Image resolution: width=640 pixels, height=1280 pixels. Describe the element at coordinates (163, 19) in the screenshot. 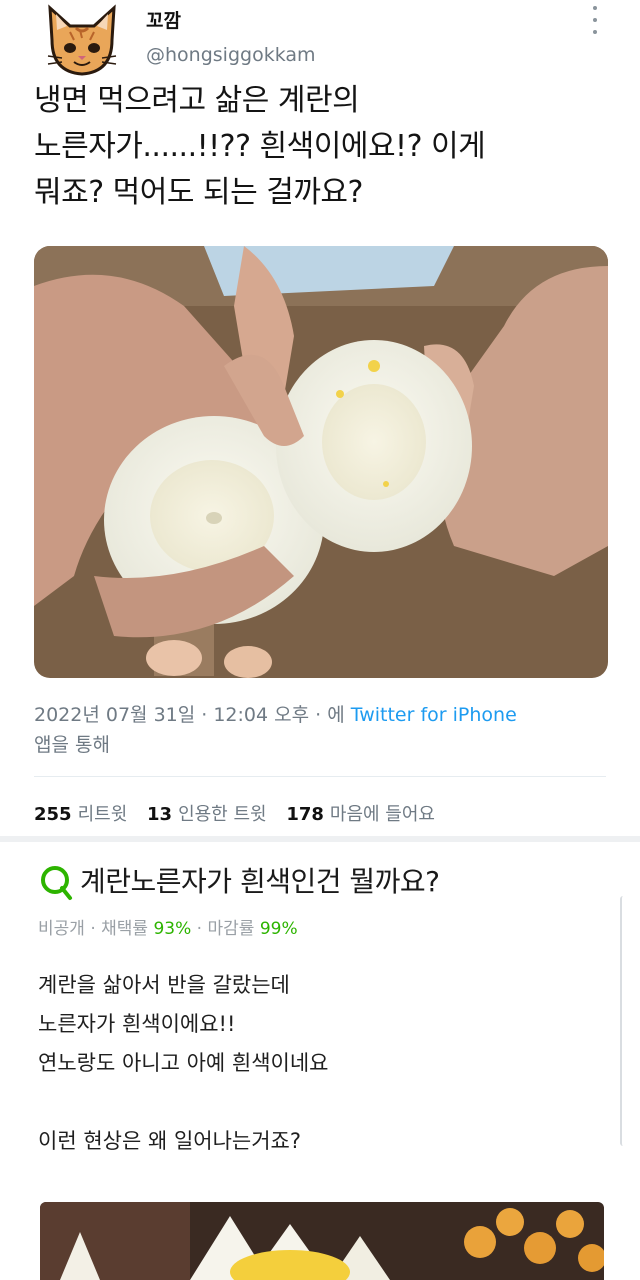

I see `display-name: 꼬깜` at that location.